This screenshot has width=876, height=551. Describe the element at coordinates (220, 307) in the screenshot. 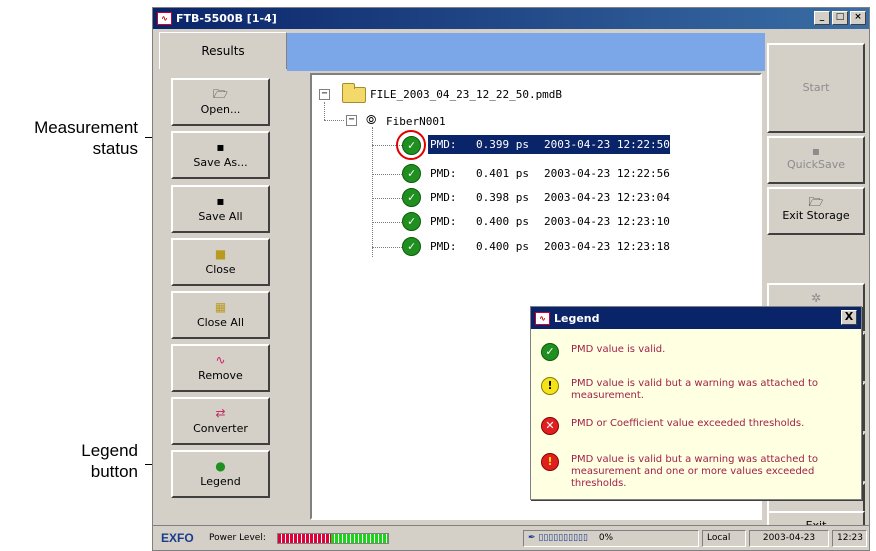

I see `folders-icon: ▦` at that location.